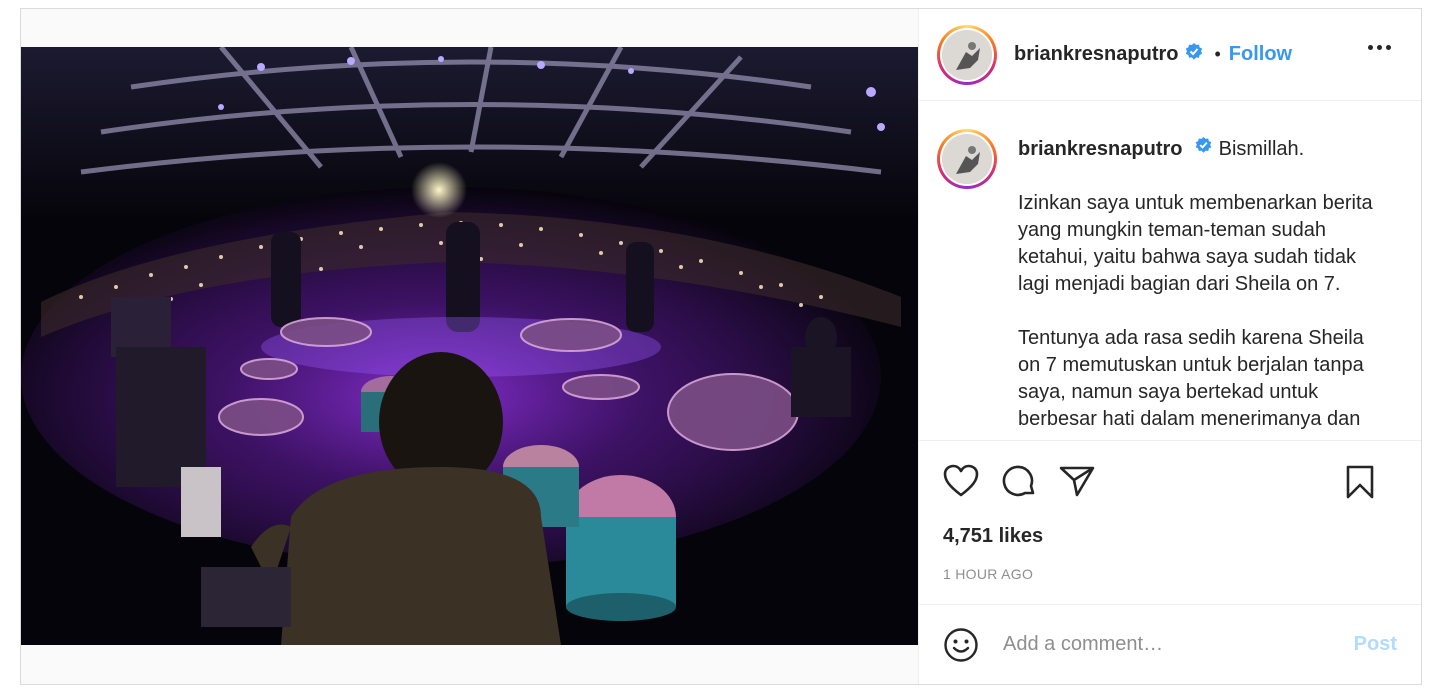 Image resolution: width=1434 pixels, height=692 pixels. I want to click on send-icon, so click(1077, 481).